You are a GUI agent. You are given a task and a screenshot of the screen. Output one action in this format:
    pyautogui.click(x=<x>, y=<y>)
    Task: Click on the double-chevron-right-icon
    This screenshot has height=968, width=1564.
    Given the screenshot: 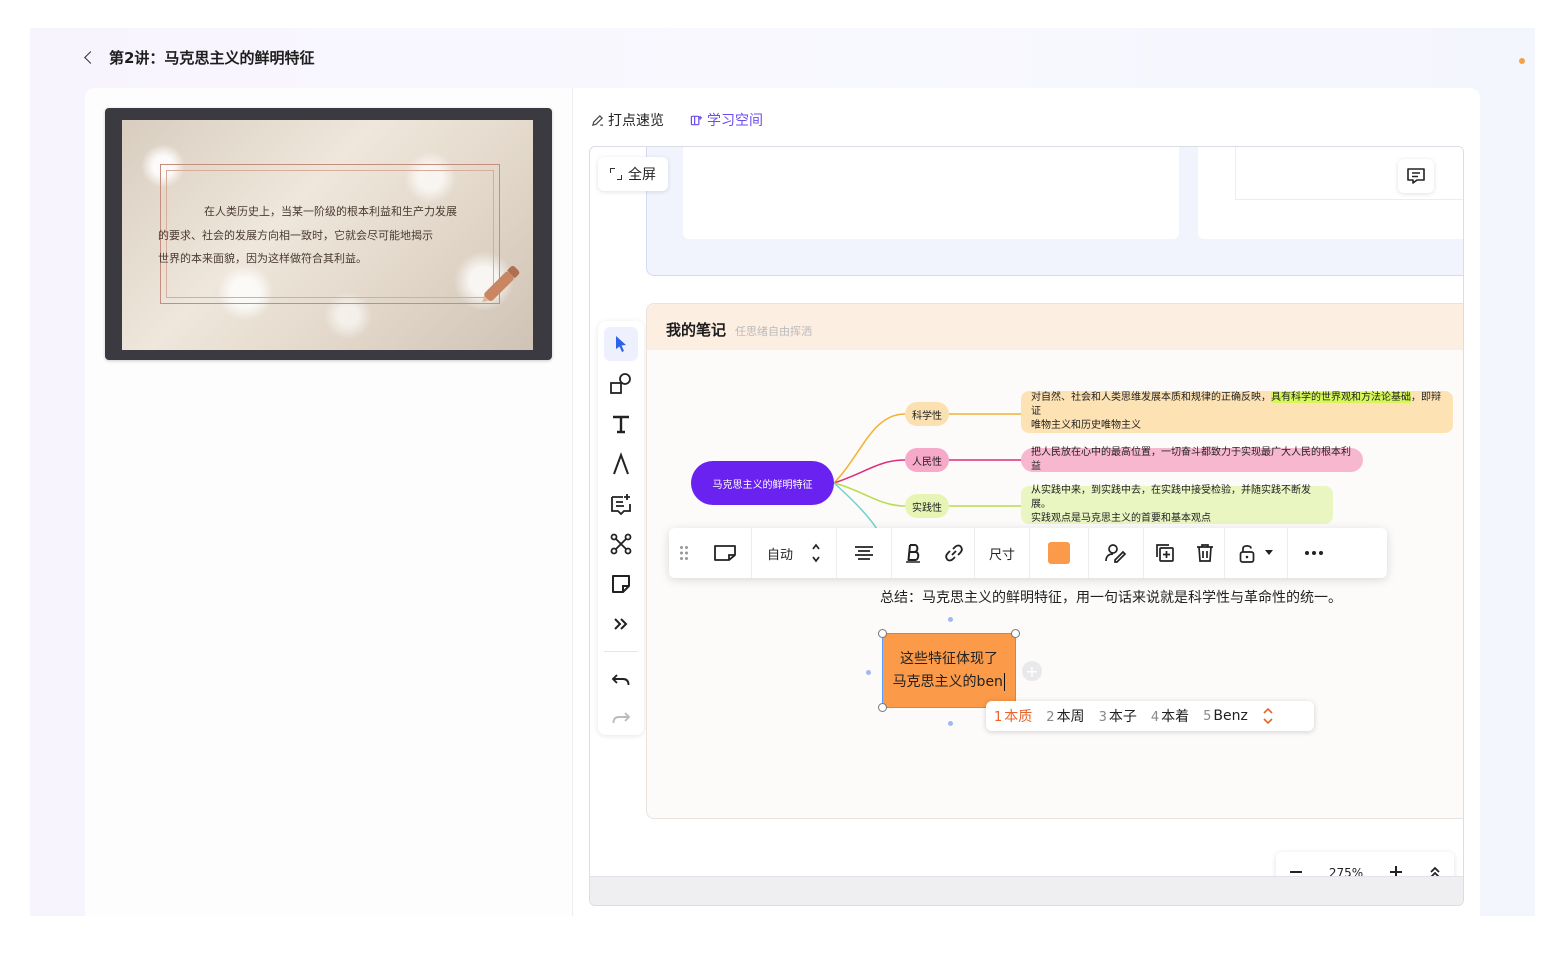 What is the action you would take?
    pyautogui.click(x=621, y=624)
    